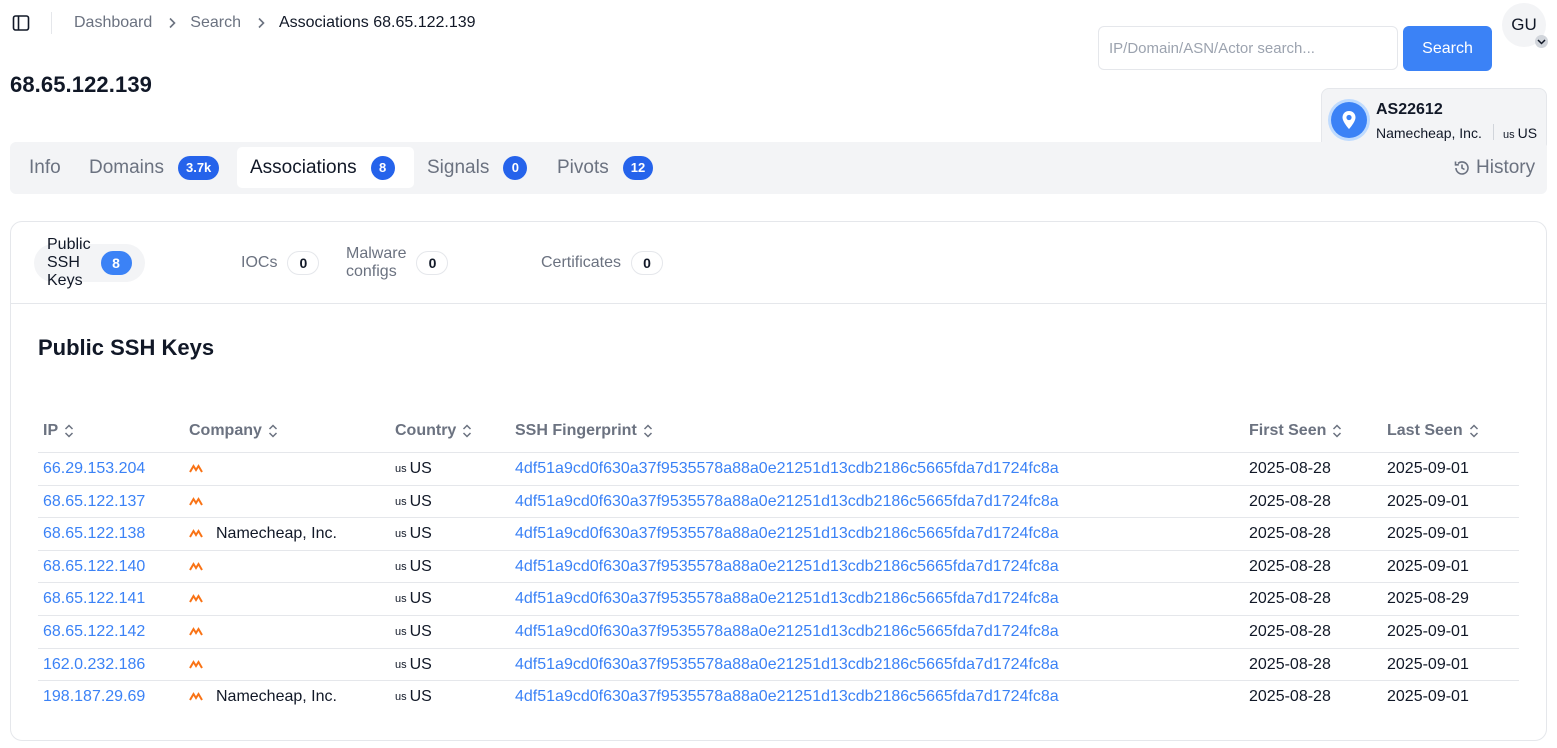 The width and height of the screenshot is (1557, 748). What do you see at coordinates (94, 599) in the screenshot?
I see `ip-link: 68.65.122.141` at bounding box center [94, 599].